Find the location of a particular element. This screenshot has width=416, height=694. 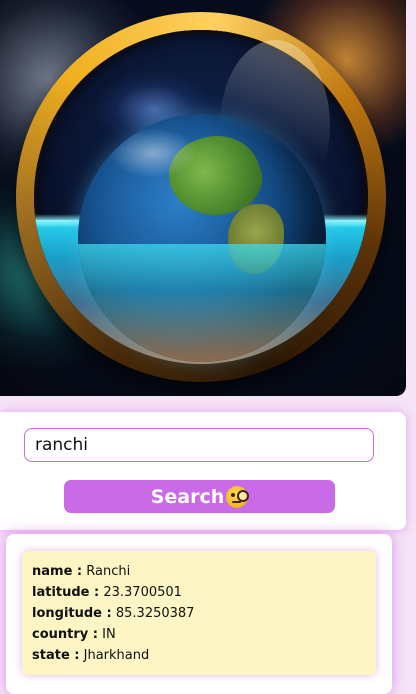

search-button: Search is located at coordinates (199, 496).